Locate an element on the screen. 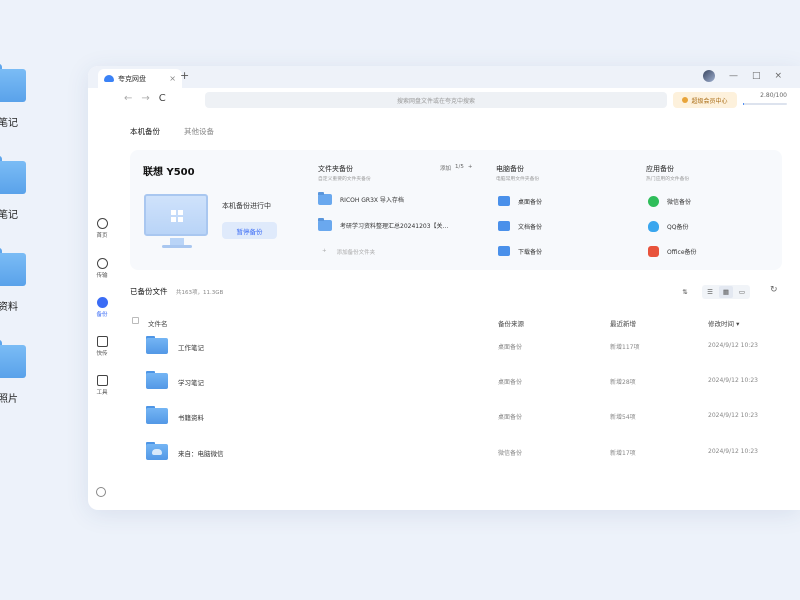  header-modified: 修改时间 ▾ is located at coordinates (723, 323).